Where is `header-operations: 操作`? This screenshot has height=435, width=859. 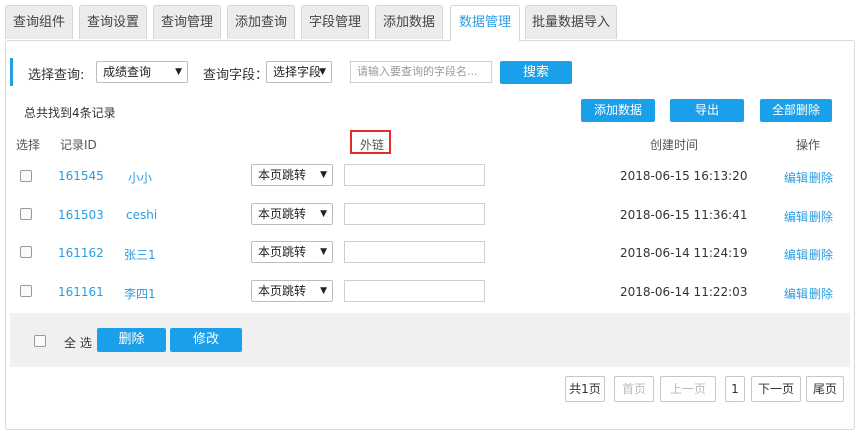
header-operations: 操作 is located at coordinates (808, 145).